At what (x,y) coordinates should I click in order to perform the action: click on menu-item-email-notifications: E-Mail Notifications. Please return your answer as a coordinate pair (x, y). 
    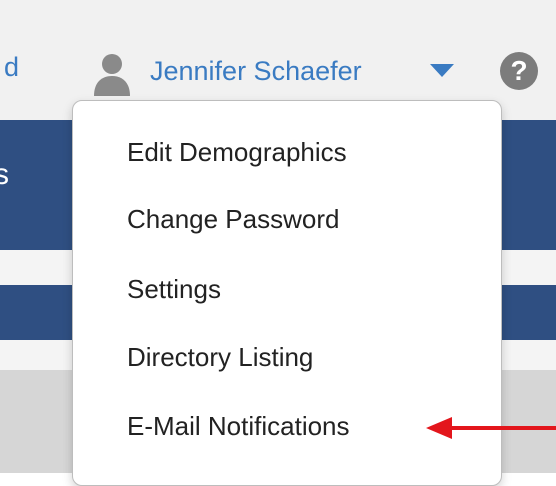
    Looking at the image, I should click on (238, 426).